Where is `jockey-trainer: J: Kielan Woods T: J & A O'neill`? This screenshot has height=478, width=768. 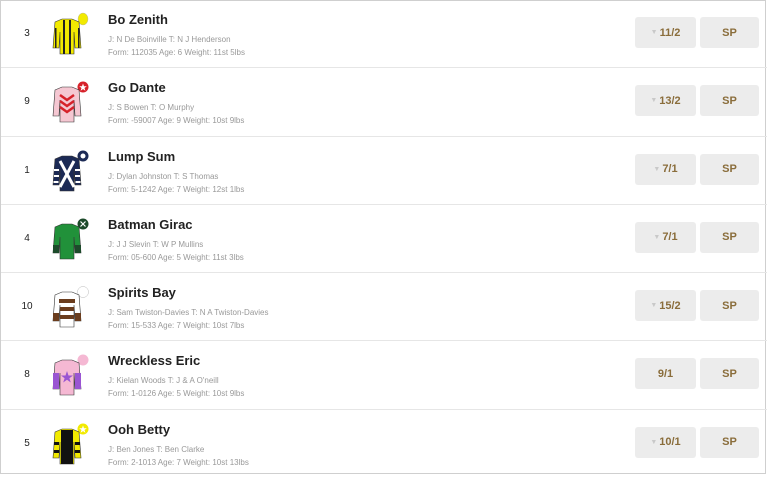
jockey-trainer: J: Kielan Woods T: J & A O'neill is located at coordinates (163, 381).